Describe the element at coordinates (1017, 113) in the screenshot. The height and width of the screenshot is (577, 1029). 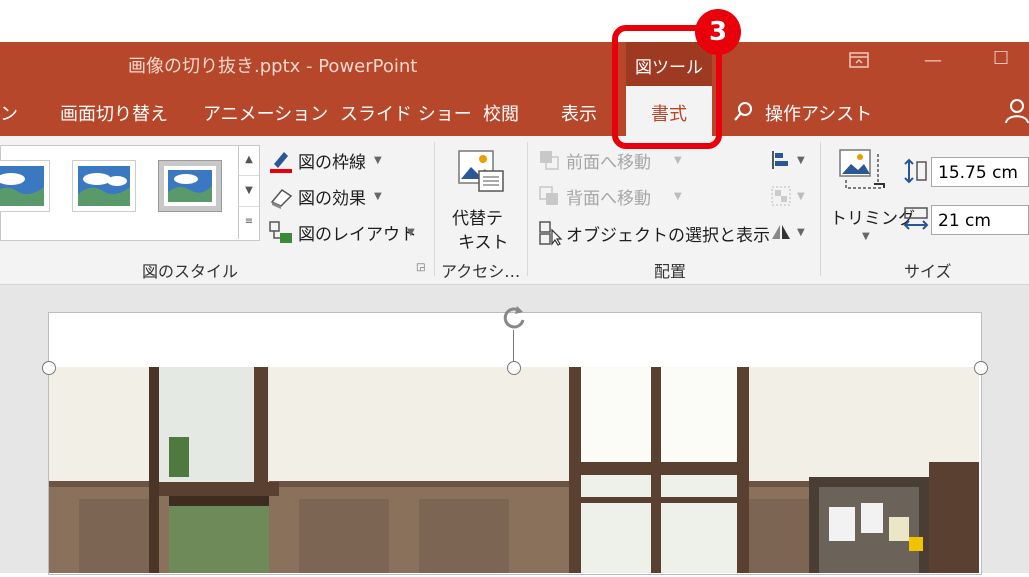
I see `share-person-icon` at that location.